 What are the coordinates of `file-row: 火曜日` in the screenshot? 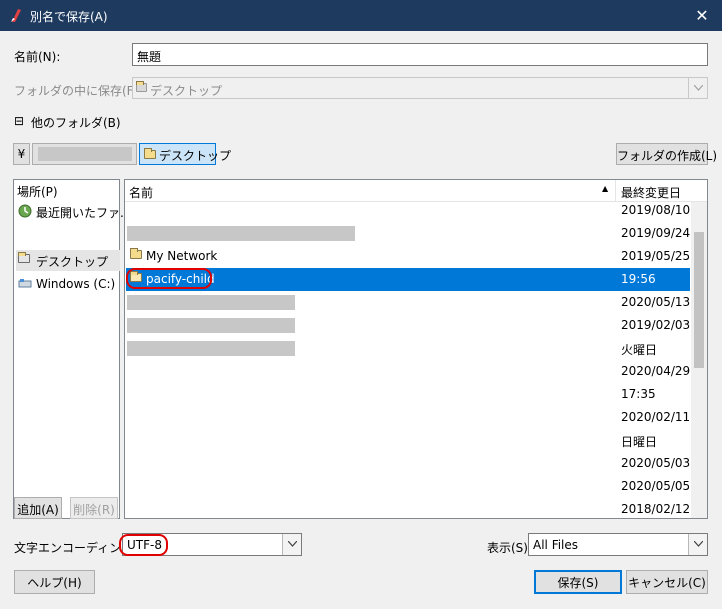 It's located at (408, 348).